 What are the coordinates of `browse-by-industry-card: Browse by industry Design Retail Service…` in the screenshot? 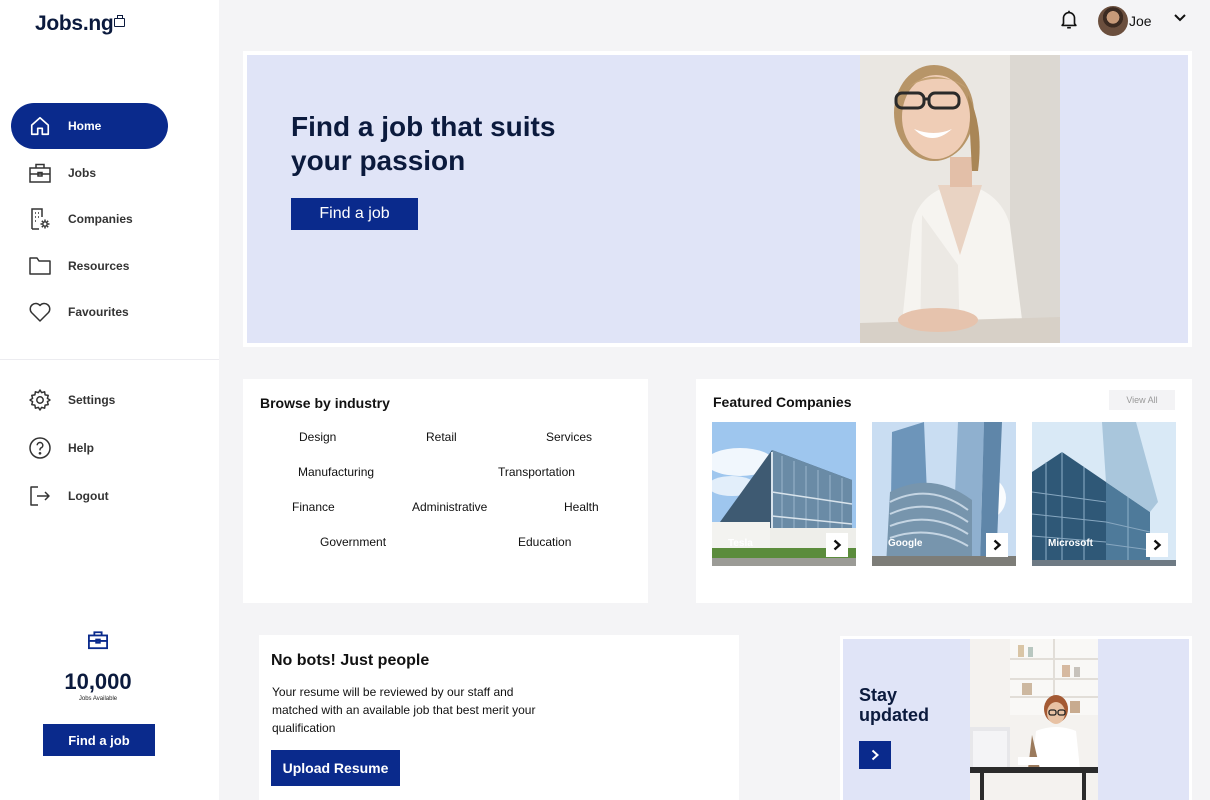 It's located at (445, 491).